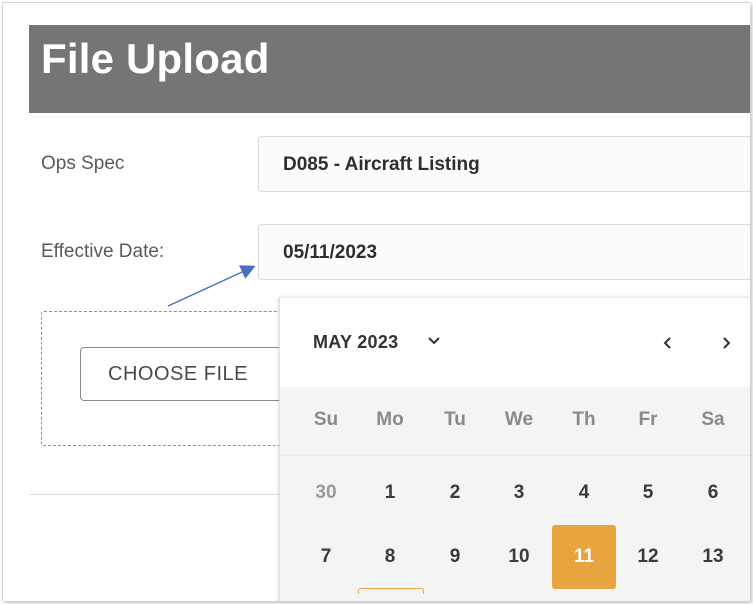 Image resolution: width=753 pixels, height=604 pixels. Describe the element at coordinates (584, 493) in the screenshot. I see `calendar-day: 4` at that location.